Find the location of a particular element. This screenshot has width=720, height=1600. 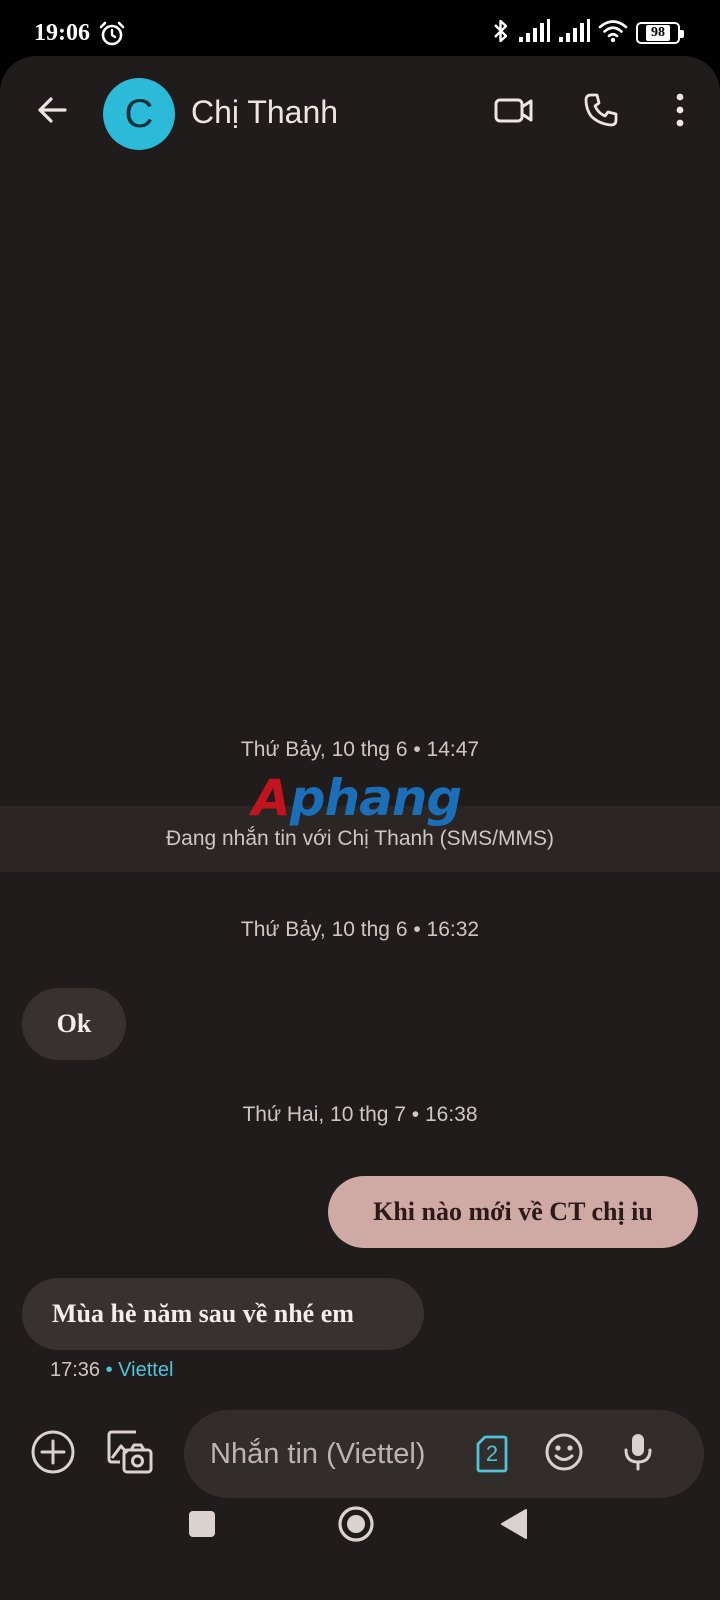

arrow-left-icon is located at coordinates (52, 112).